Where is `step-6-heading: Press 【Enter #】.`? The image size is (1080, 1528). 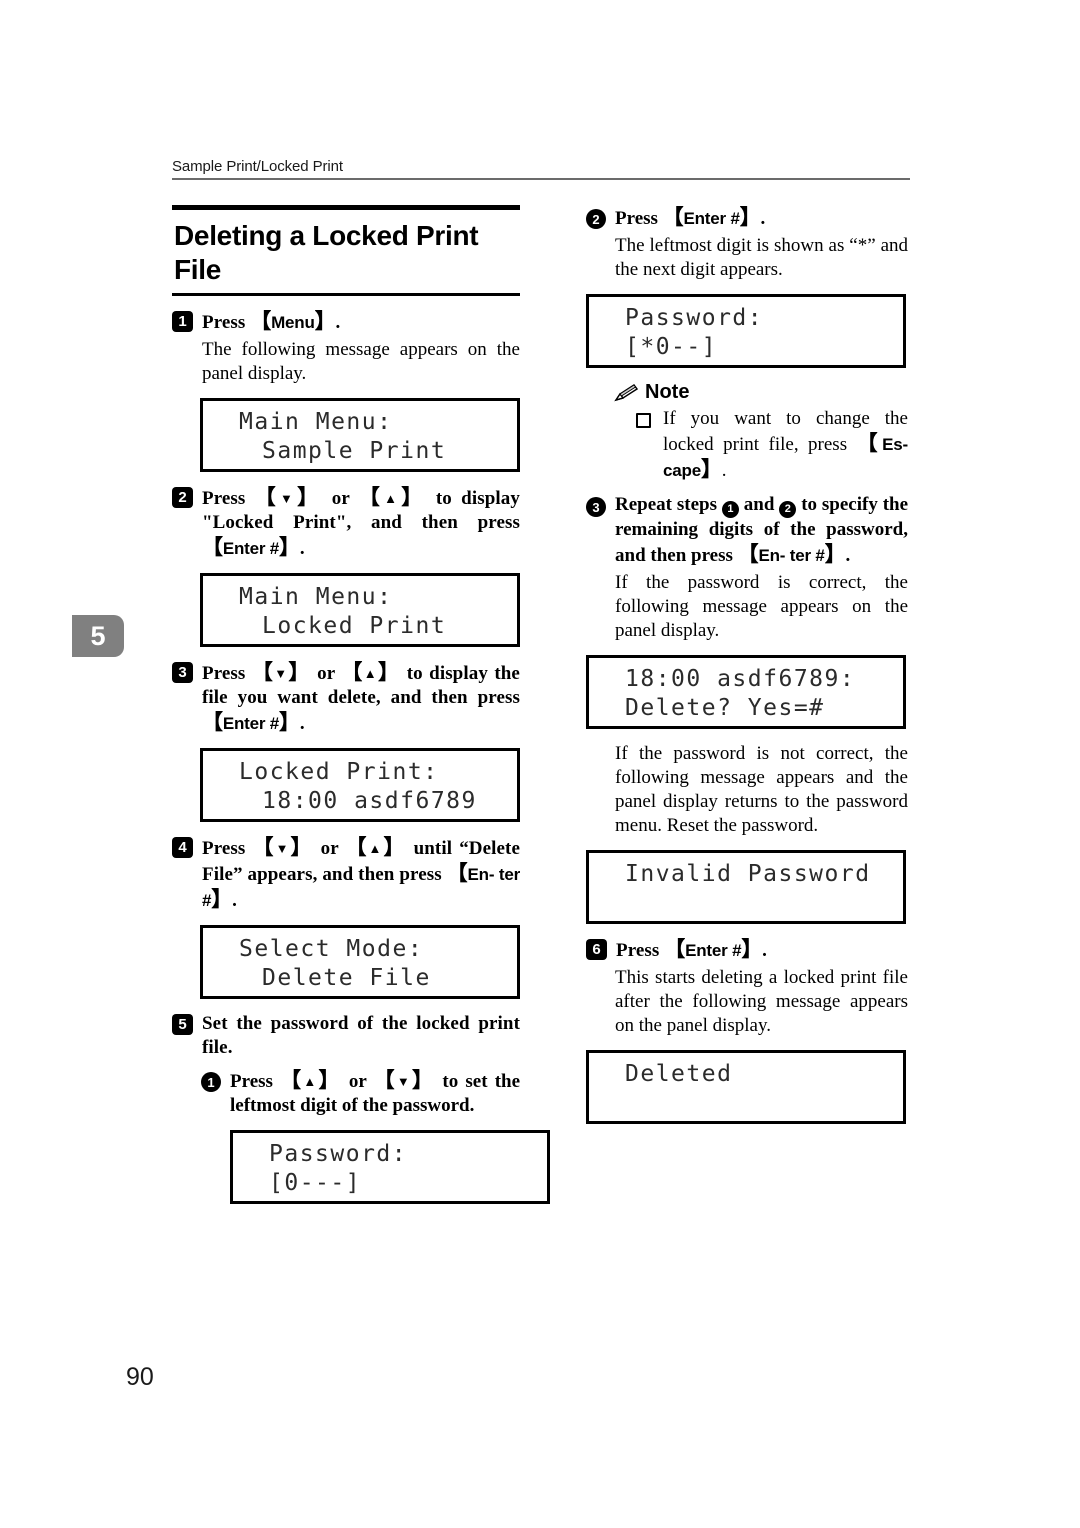 step-6-heading: Press 【Enter #】. is located at coordinates (762, 950).